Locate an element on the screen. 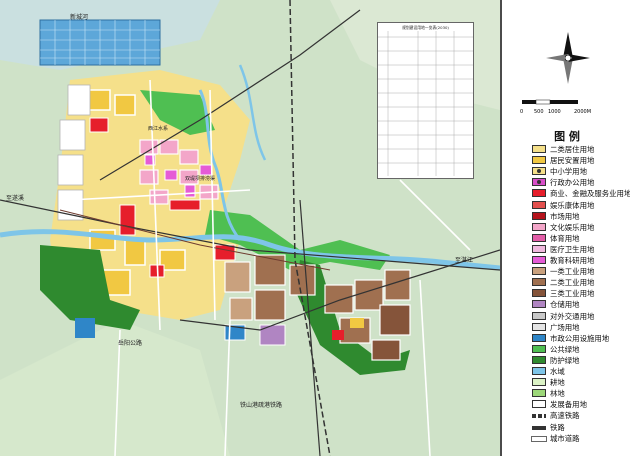  legend-label: 市场用地 is located at coordinates (565, 216).